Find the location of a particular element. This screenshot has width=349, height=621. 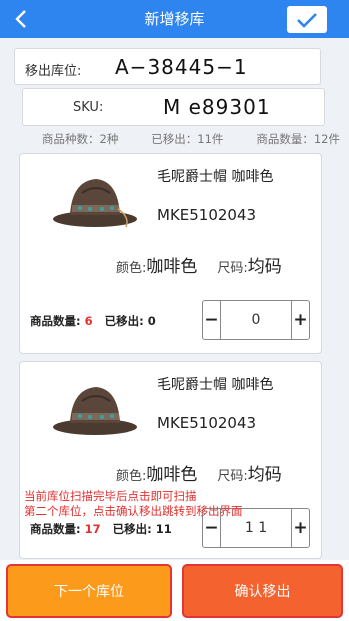

quantity-stepper: − 0 + is located at coordinates (256, 320).